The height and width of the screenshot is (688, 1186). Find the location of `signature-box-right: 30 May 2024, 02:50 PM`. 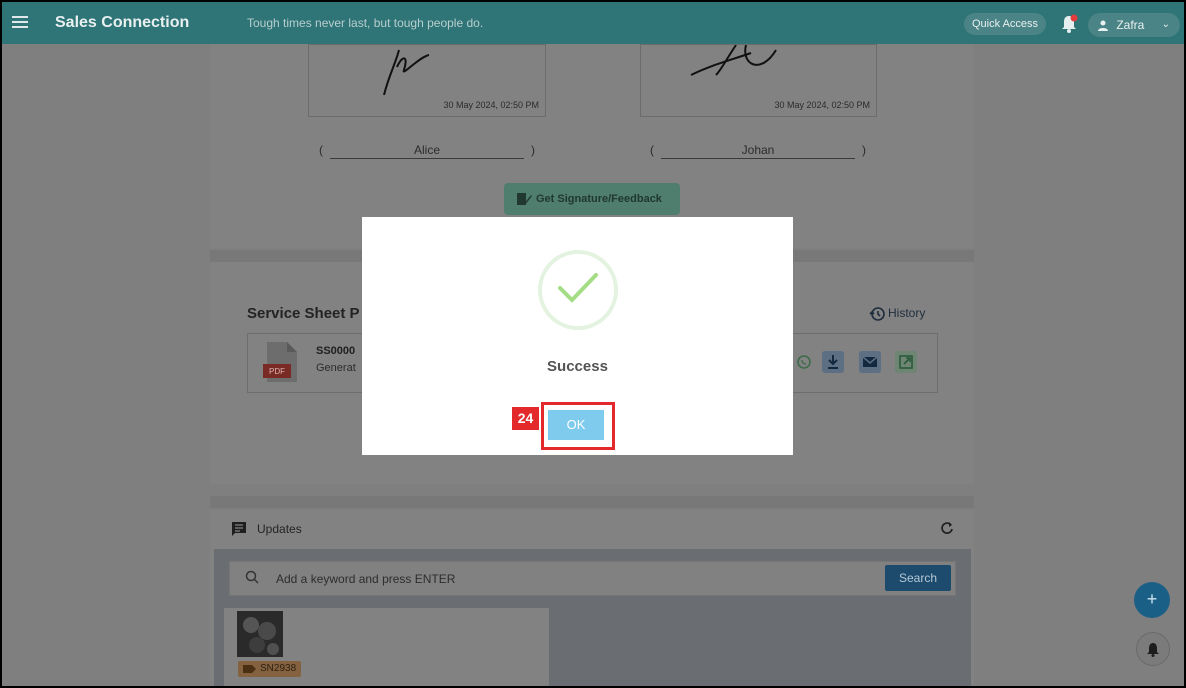

signature-box-right: 30 May 2024, 02:50 PM is located at coordinates (758, 80).